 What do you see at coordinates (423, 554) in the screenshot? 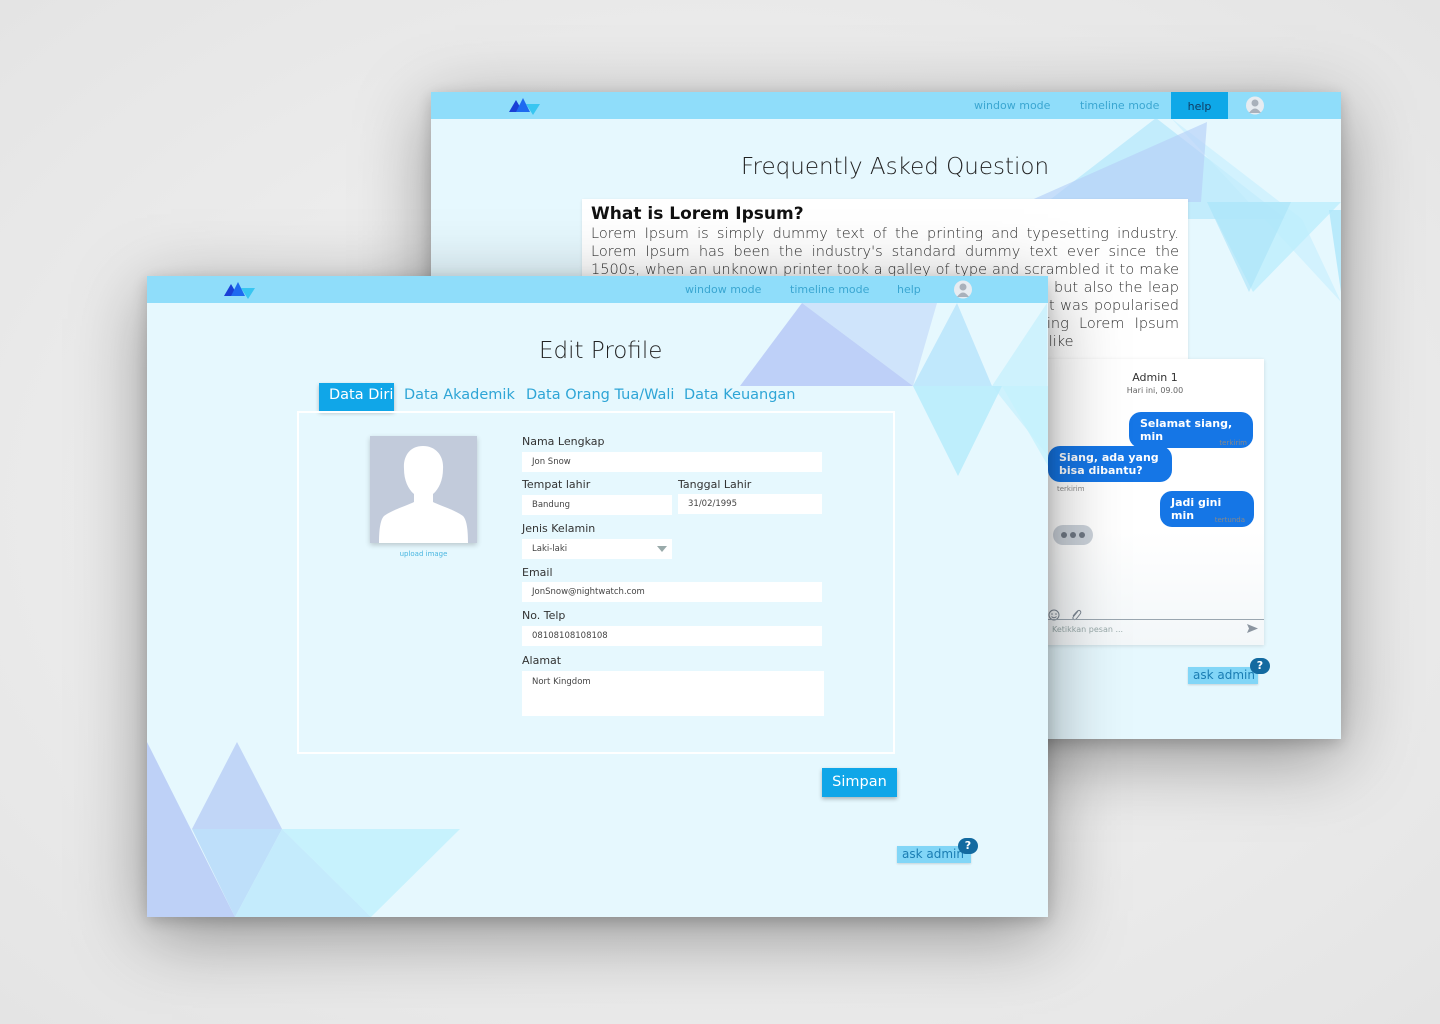
I see `upload-image-link: upload image` at bounding box center [423, 554].